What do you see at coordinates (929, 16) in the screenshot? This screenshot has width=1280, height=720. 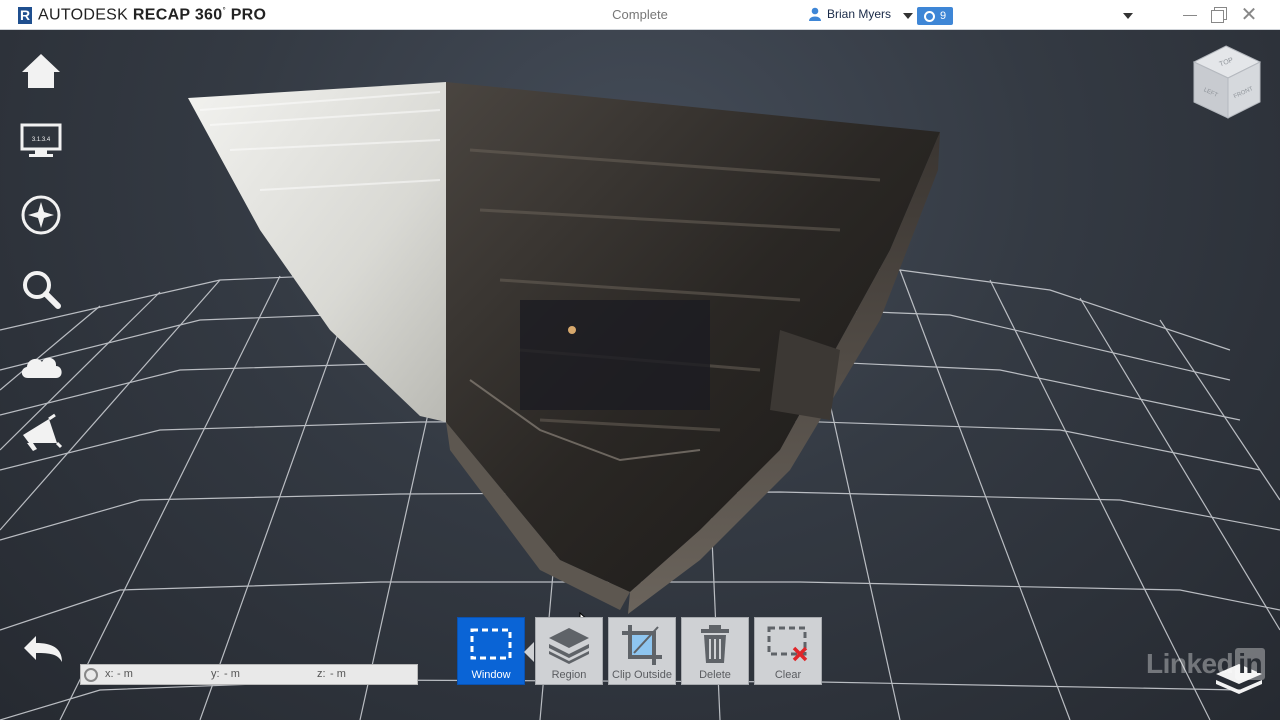 I see `clock-icon` at bounding box center [929, 16].